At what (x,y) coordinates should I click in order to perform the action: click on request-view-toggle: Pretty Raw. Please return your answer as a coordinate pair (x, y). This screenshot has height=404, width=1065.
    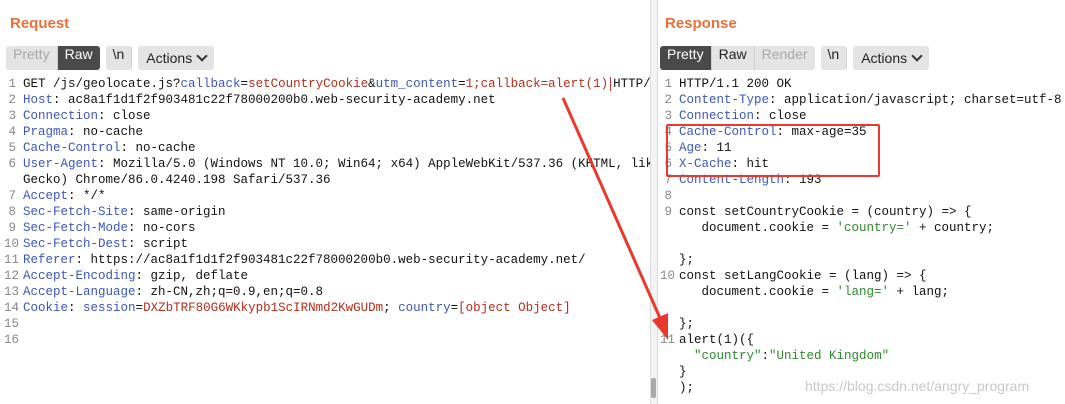
    Looking at the image, I should click on (53, 58).